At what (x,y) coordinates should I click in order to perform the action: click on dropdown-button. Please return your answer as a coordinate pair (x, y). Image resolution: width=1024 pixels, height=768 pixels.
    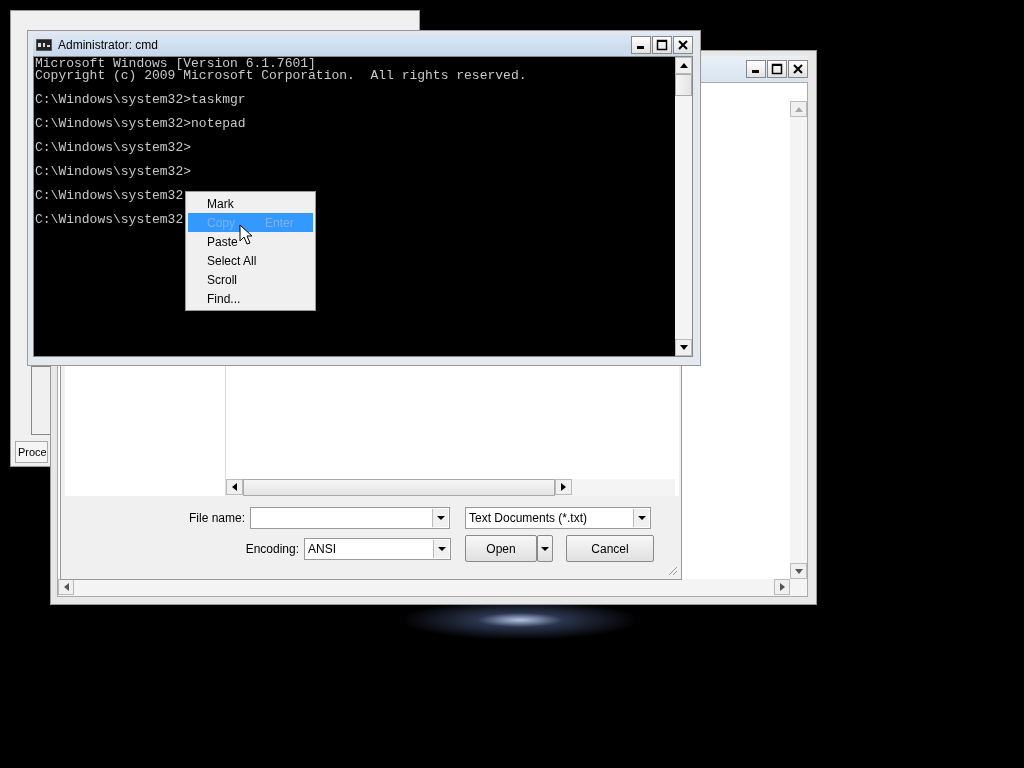
    Looking at the image, I should click on (545, 548).